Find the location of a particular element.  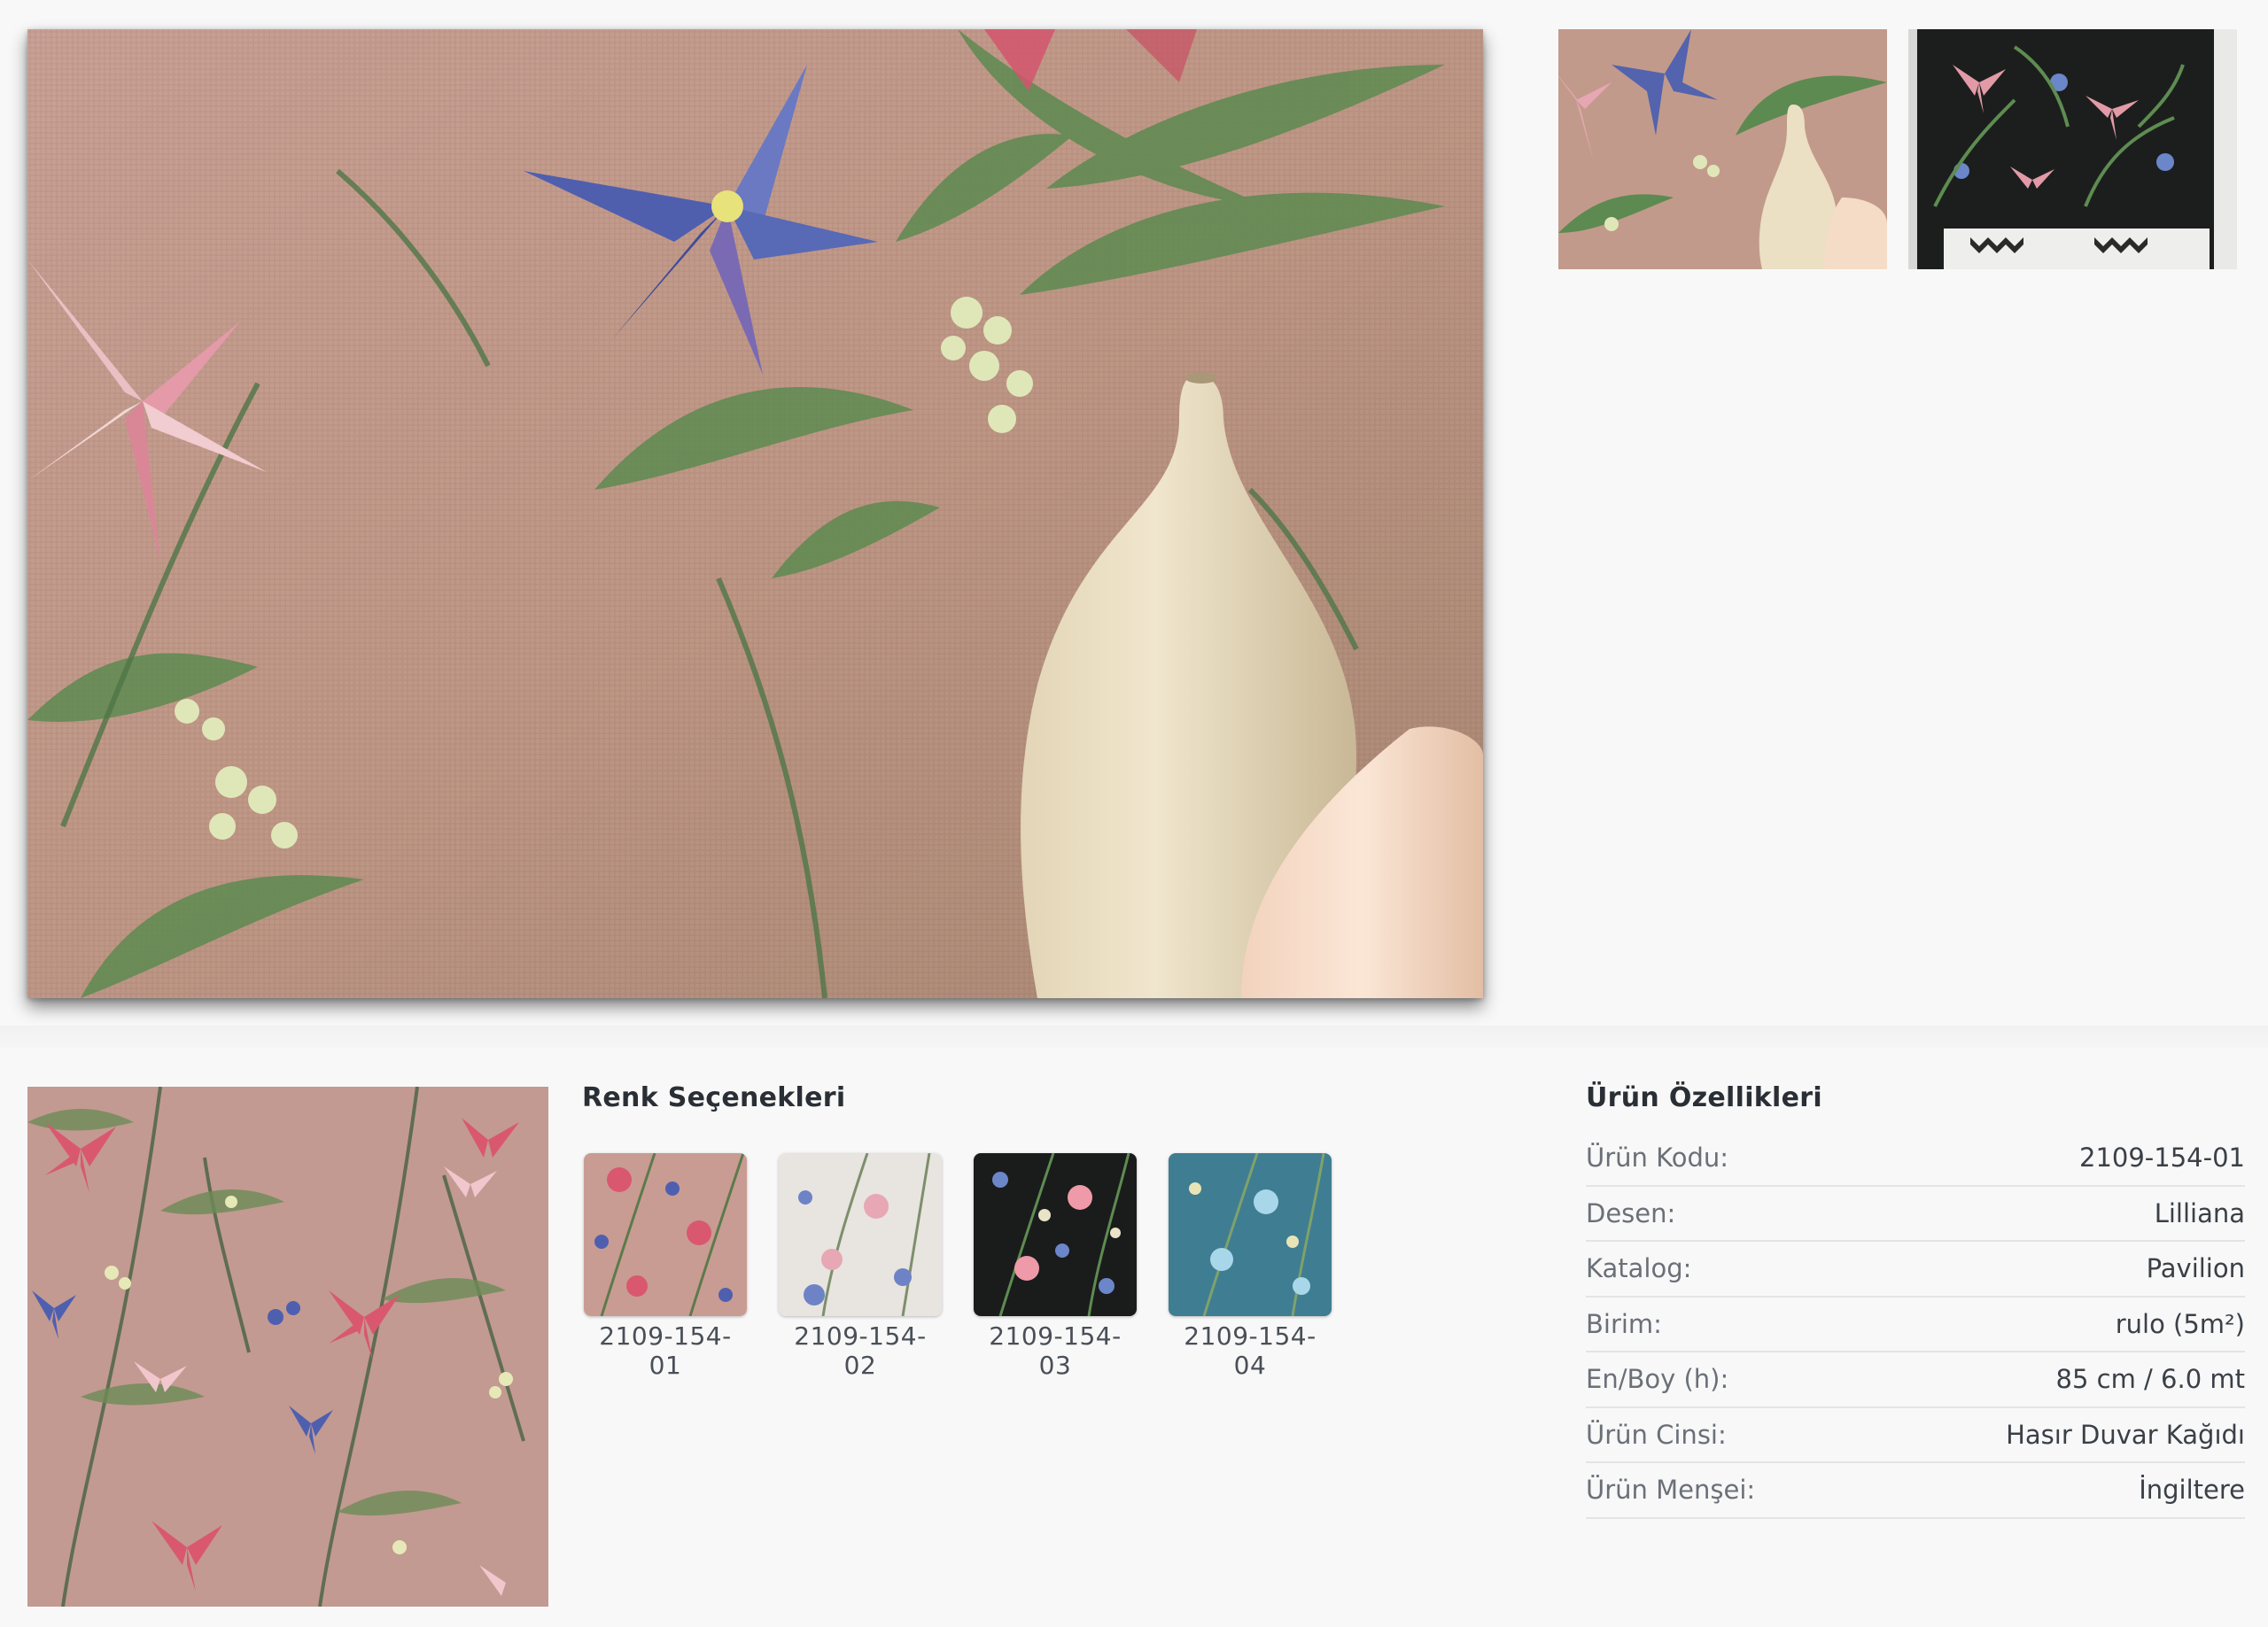

spec-label: Ürün Menşei: is located at coordinates (1671, 1490).